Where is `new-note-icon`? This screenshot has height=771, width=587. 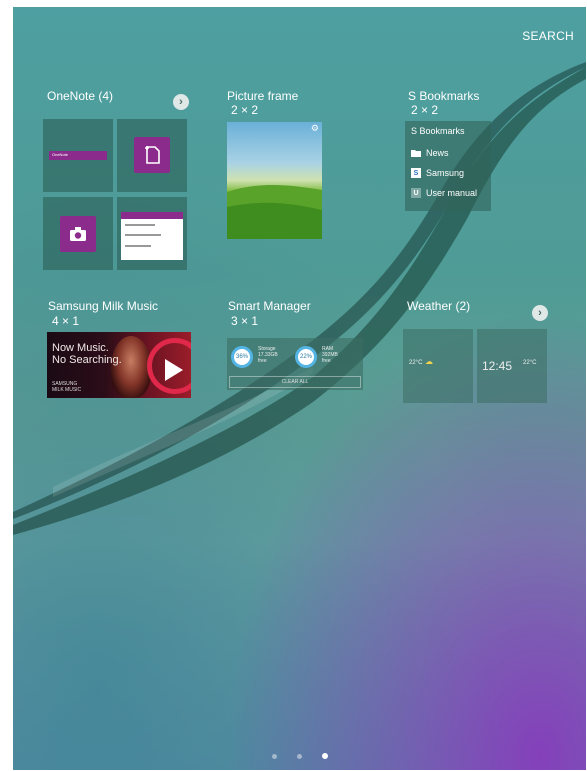
new-note-icon is located at coordinates (152, 155).